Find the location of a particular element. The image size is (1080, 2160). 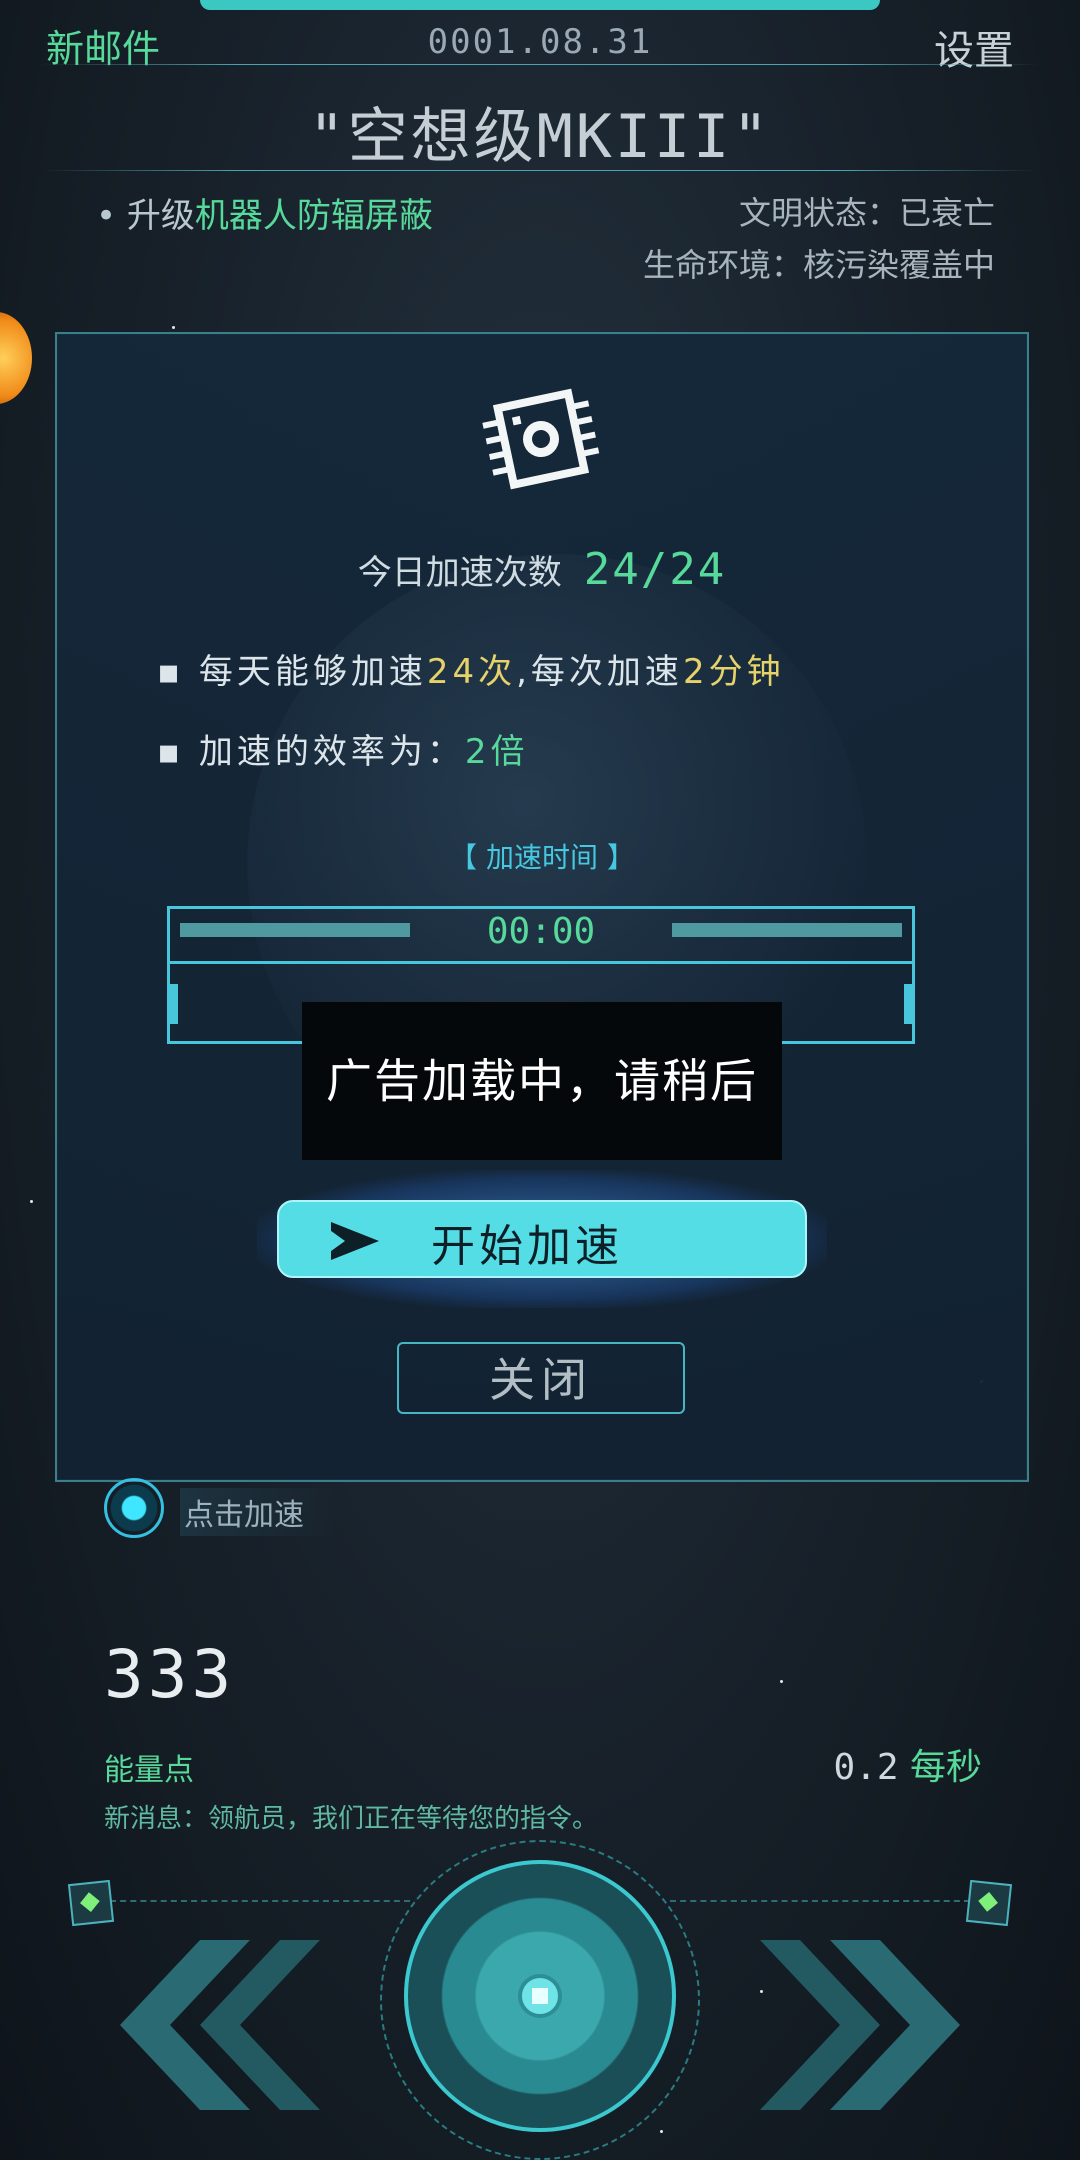

close-button: 关闭 is located at coordinates (541, 1378).